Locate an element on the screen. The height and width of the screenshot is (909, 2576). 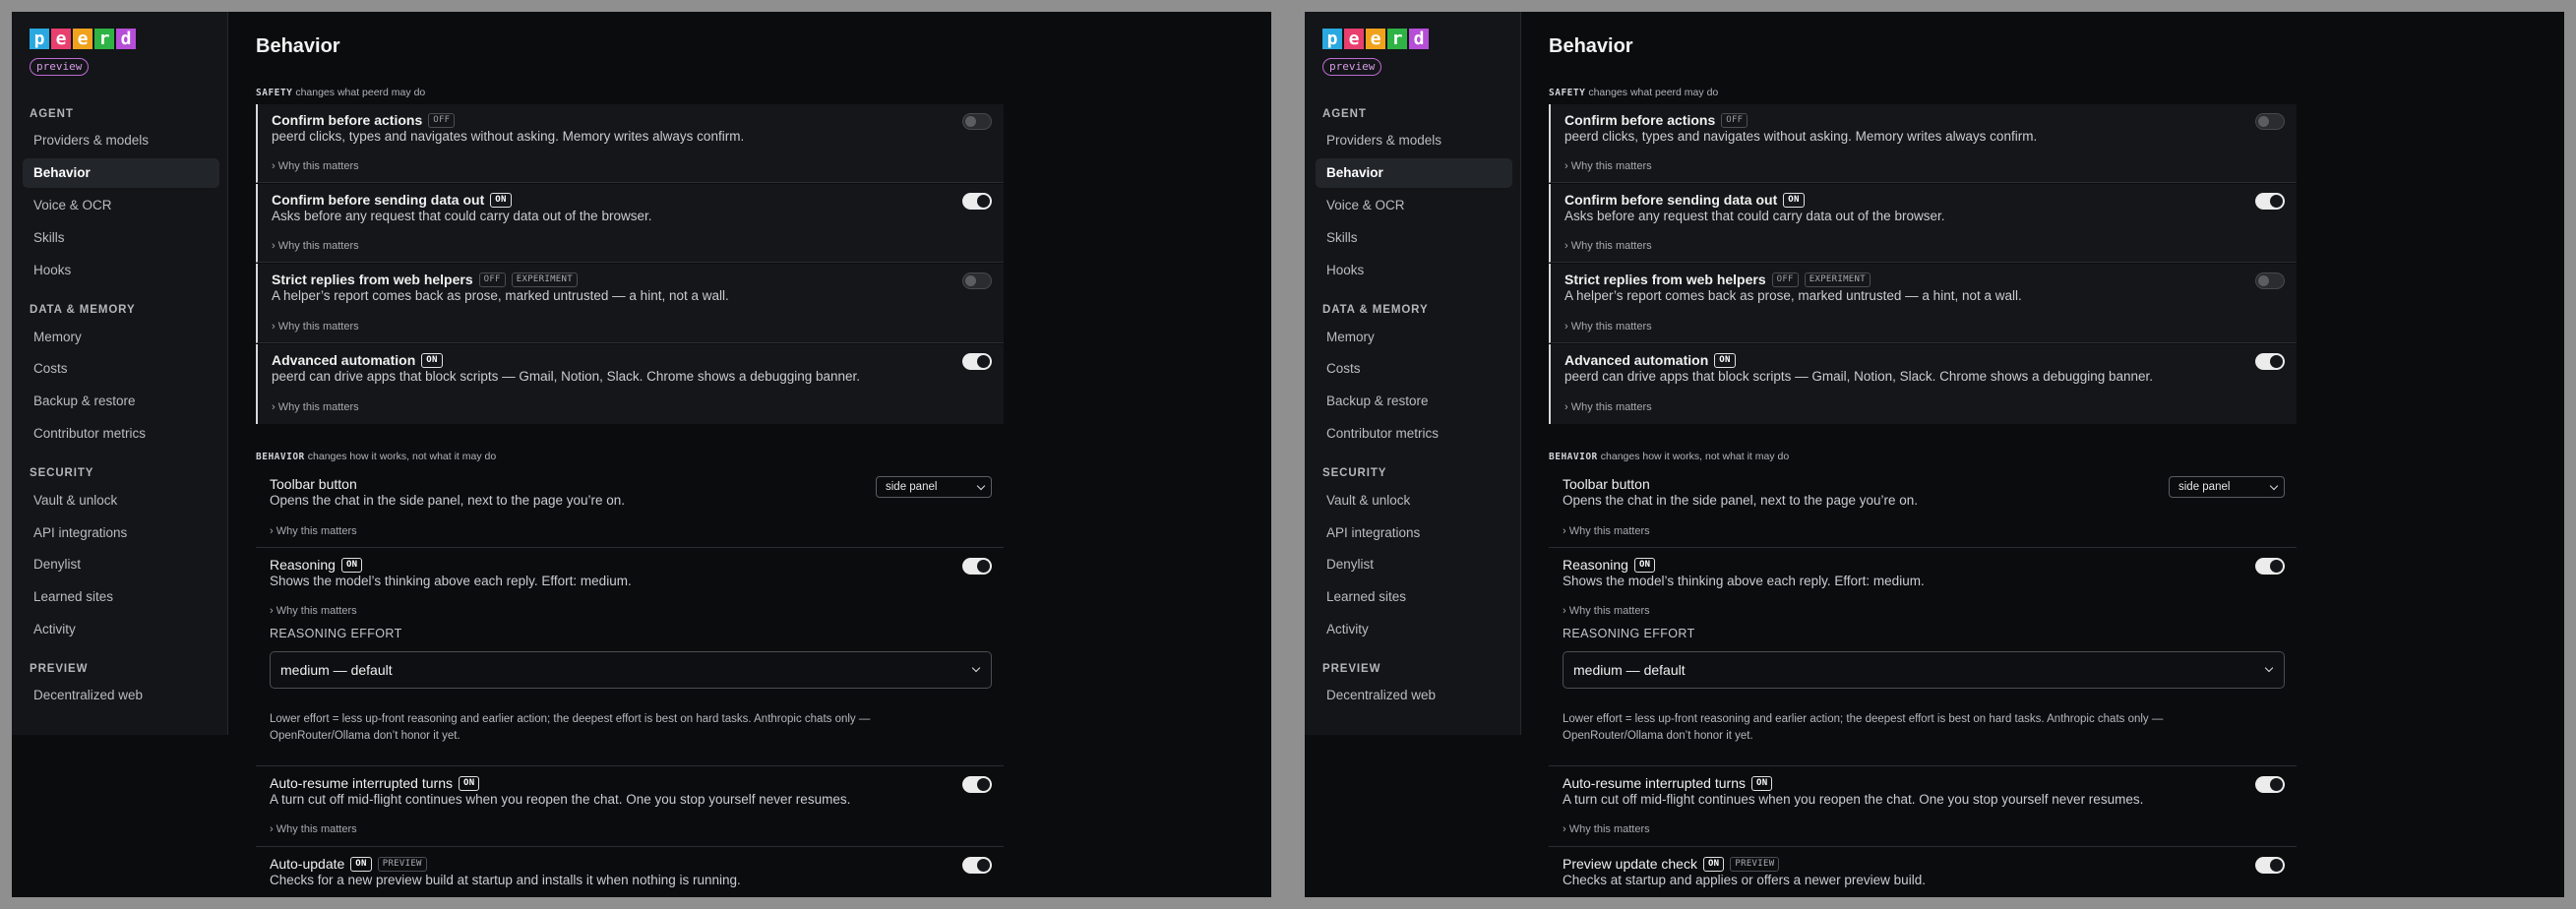
setting-title: Auto-resume interrupted turns ON is located at coordinates (1668, 783).